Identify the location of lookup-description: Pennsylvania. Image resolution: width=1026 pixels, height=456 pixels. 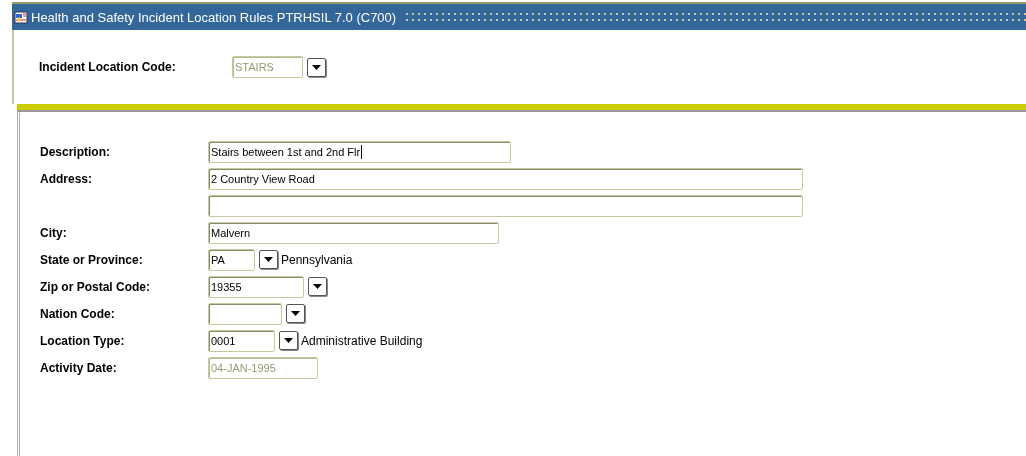
(317, 259).